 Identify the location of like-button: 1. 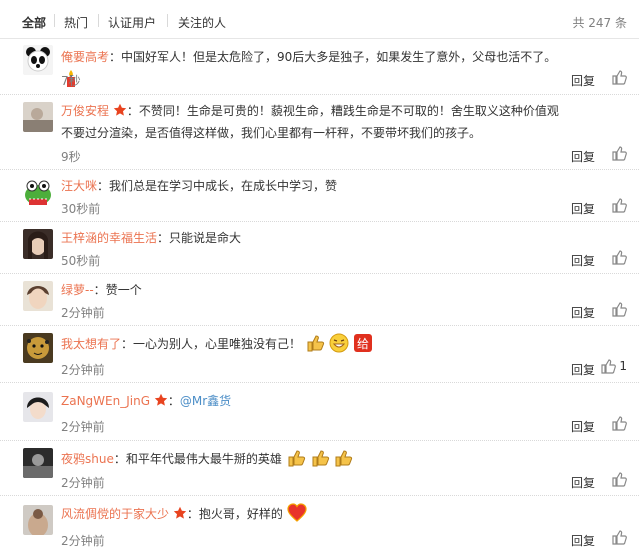
(613, 366).